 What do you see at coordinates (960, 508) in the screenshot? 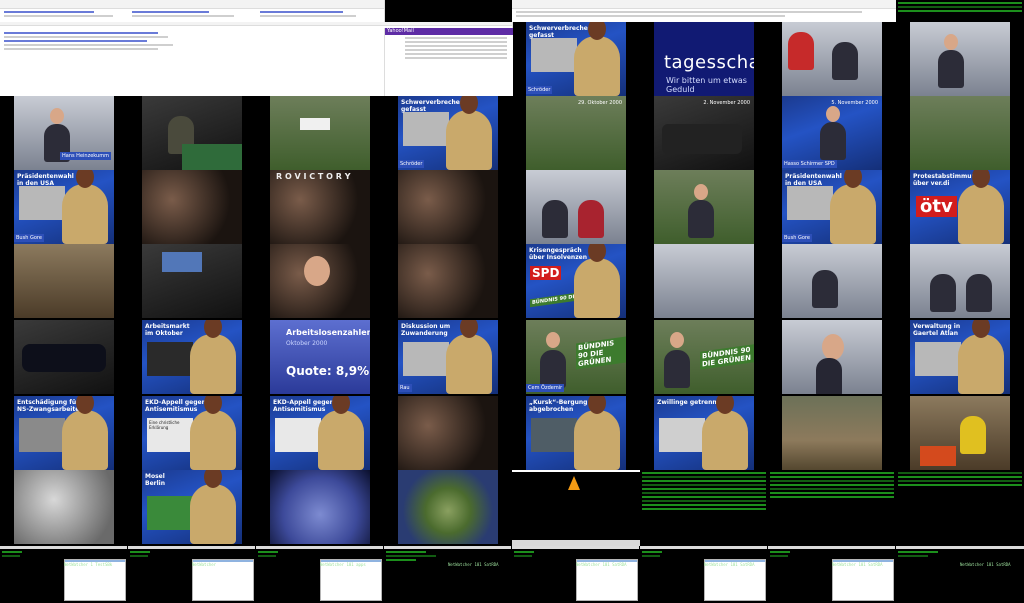
I see `terminal-window-c` at bounding box center [960, 508].